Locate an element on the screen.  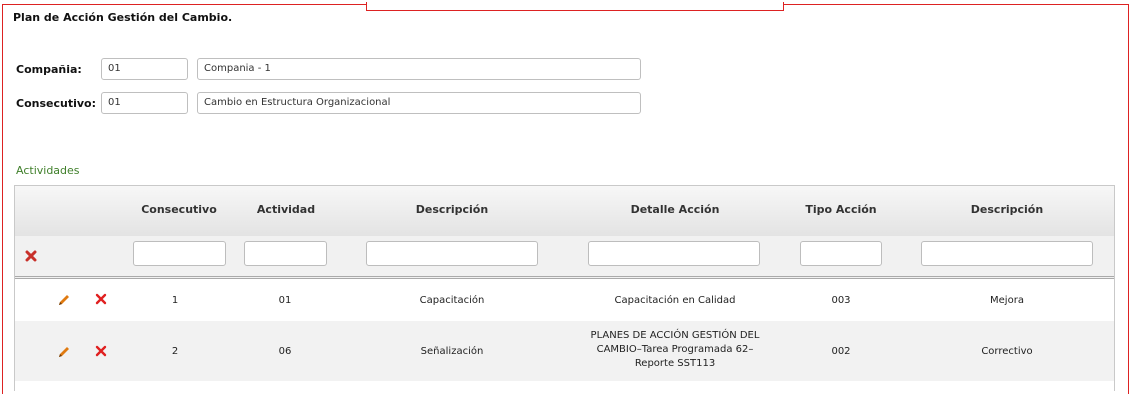
cell-detalle-accion: Capacitación en Calidad is located at coordinates (675, 300).